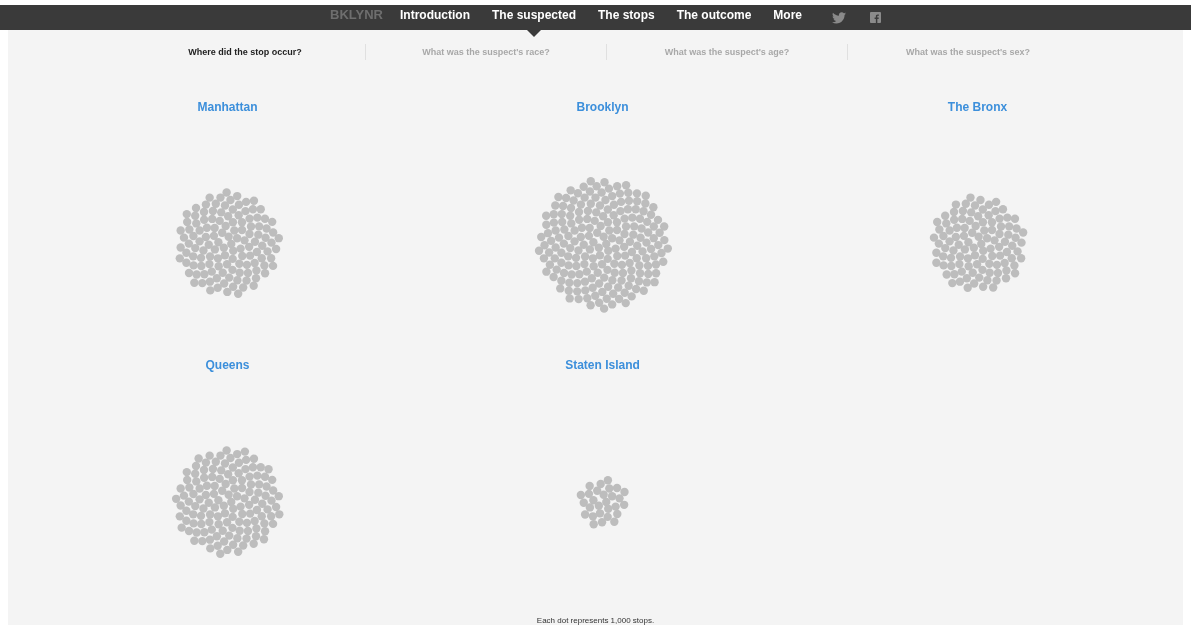 This screenshot has height=625, width=1191. What do you see at coordinates (533, 21) in the screenshot?
I see `nav-link: The suspected` at bounding box center [533, 21].